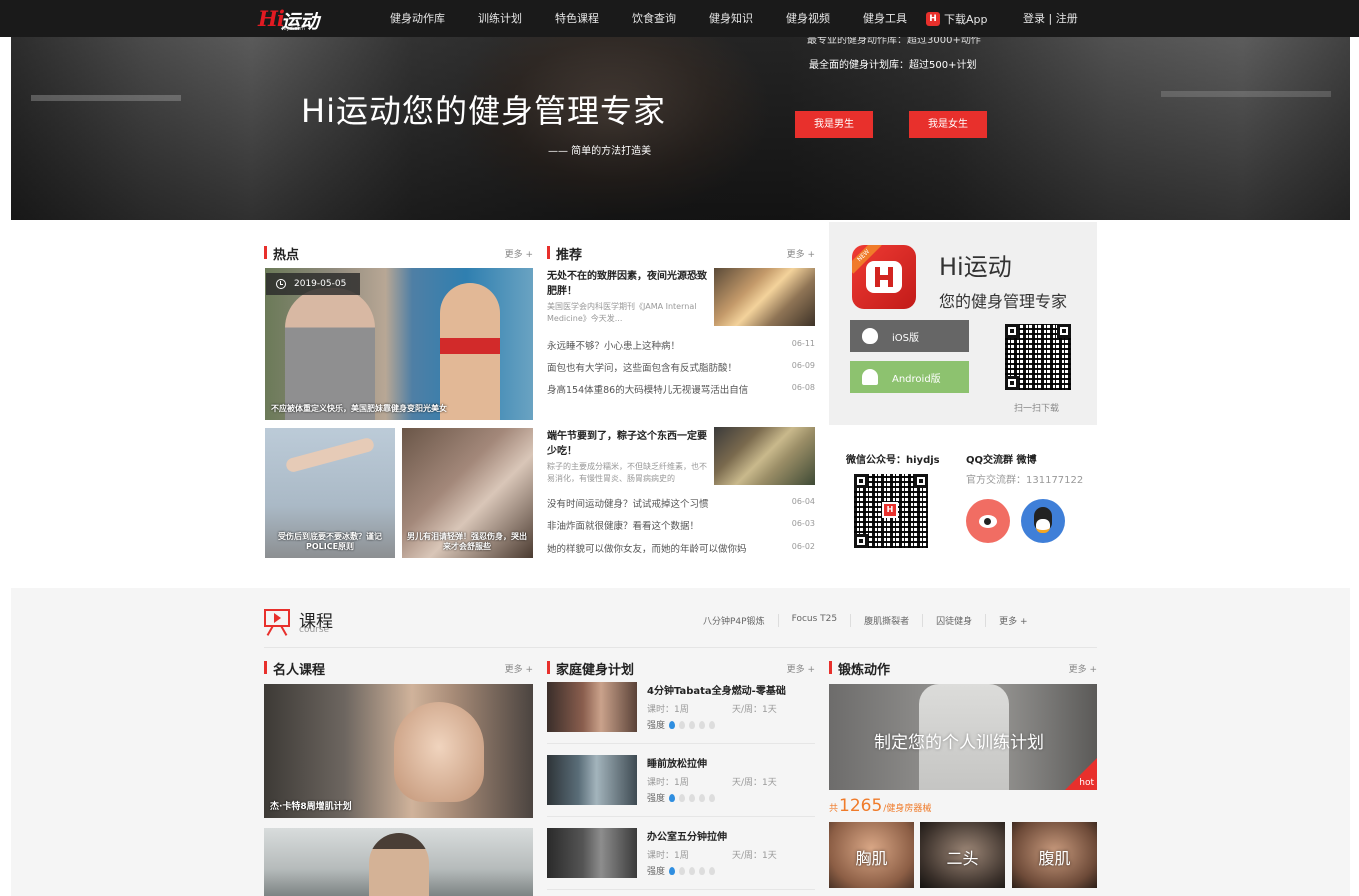 This screenshot has width=1359, height=896. What do you see at coordinates (815, 620) in the screenshot?
I see `course-link-t25: Focus T25` at bounding box center [815, 620].